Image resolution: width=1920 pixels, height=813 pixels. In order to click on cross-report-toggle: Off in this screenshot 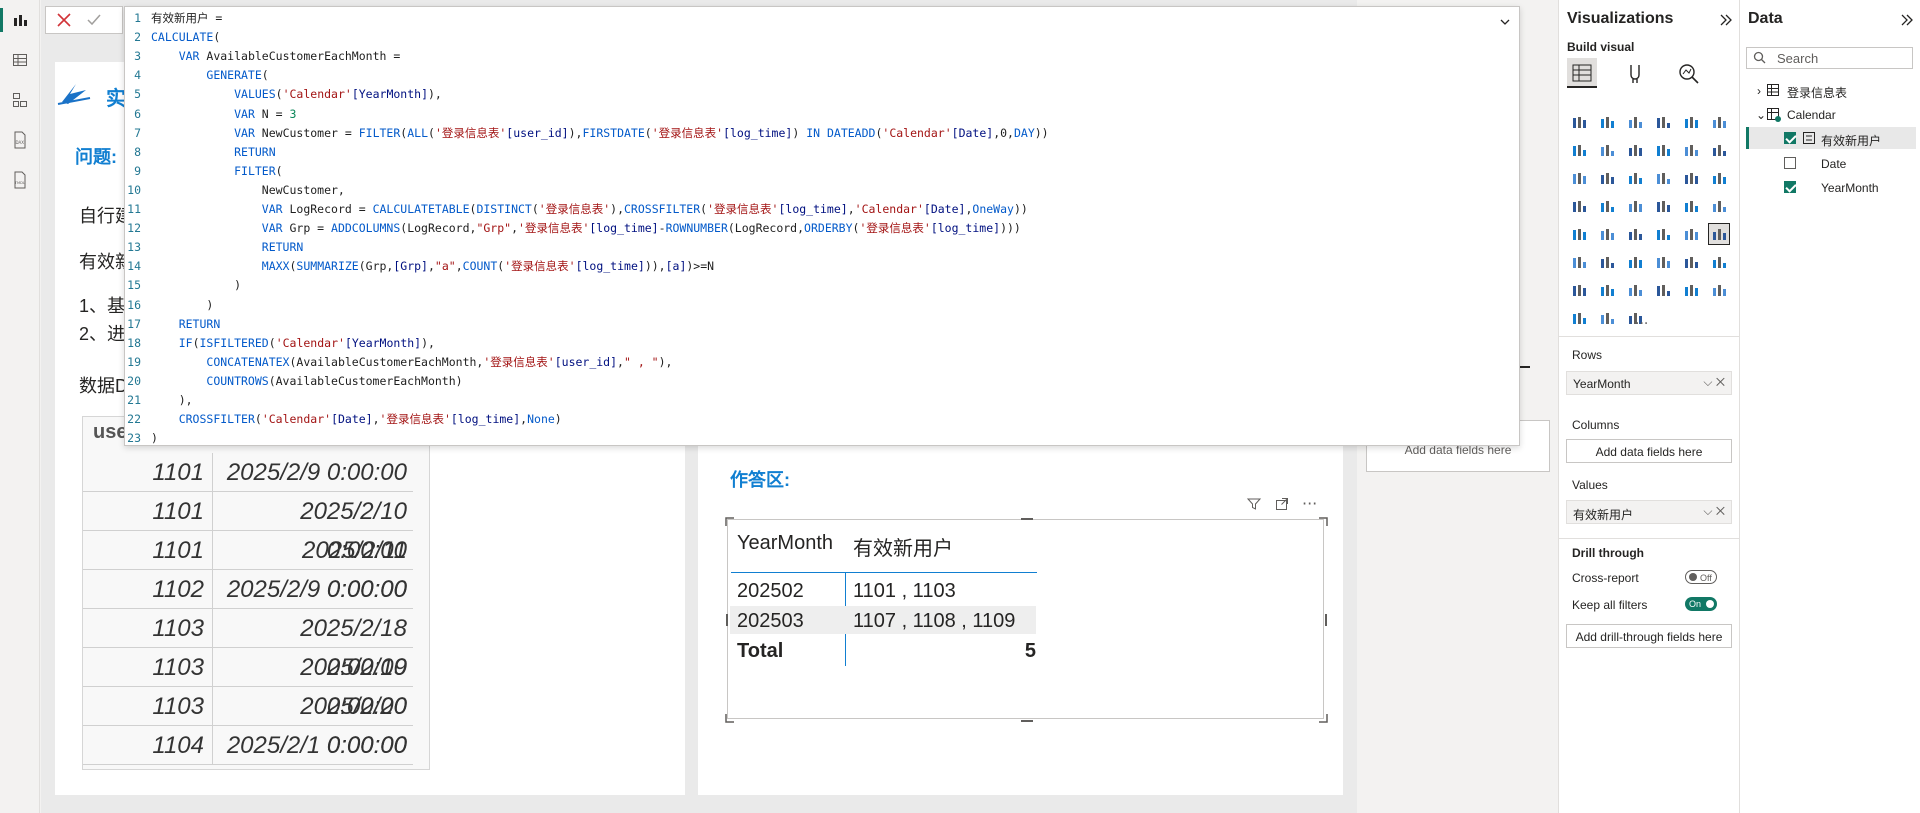, I will do `click(1701, 577)`.